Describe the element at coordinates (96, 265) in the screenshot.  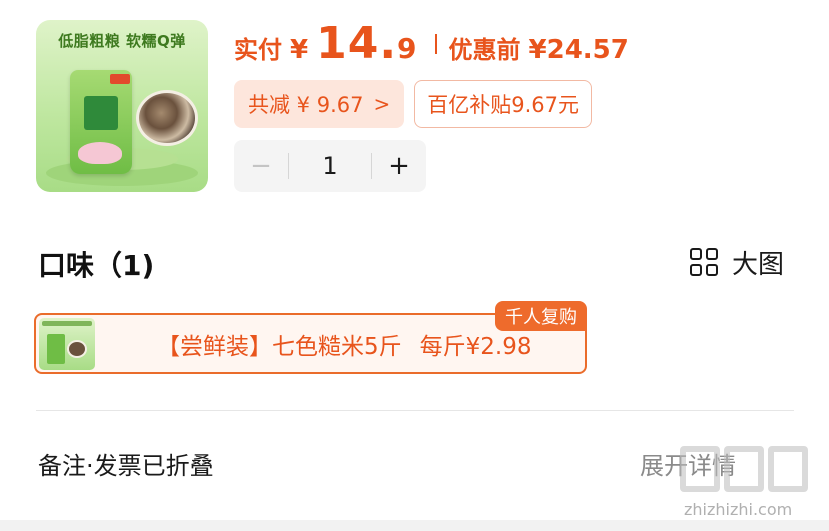
I see `flavor-section-title: 口味（1)` at that location.